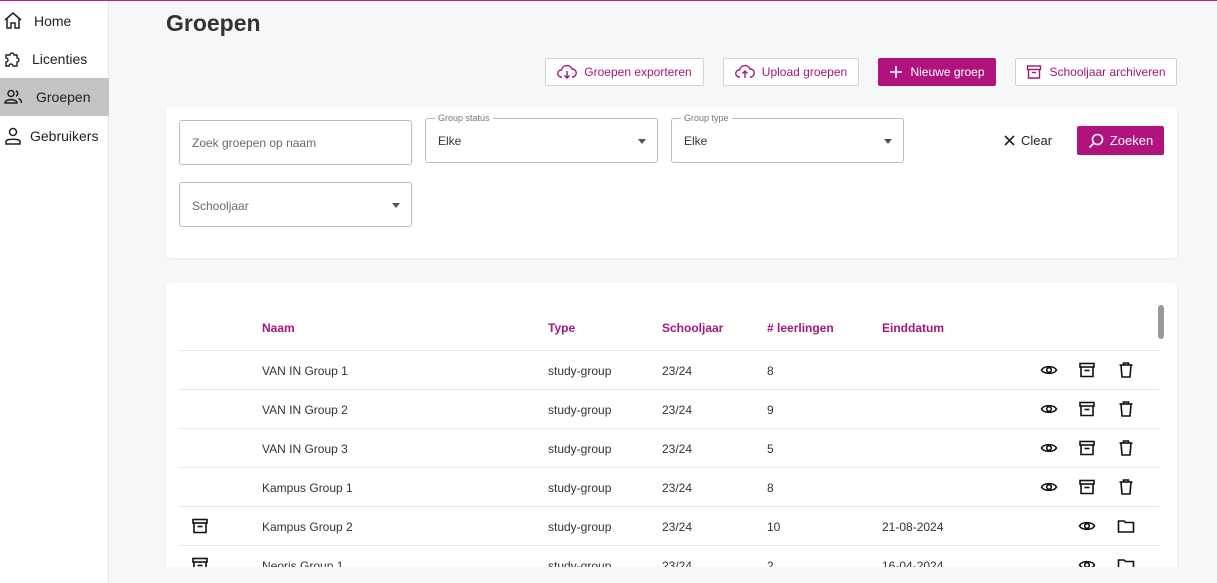 This screenshot has height=583, width=1217. I want to click on sidebar-item-gebruikers: Gebruikers, so click(54, 136).